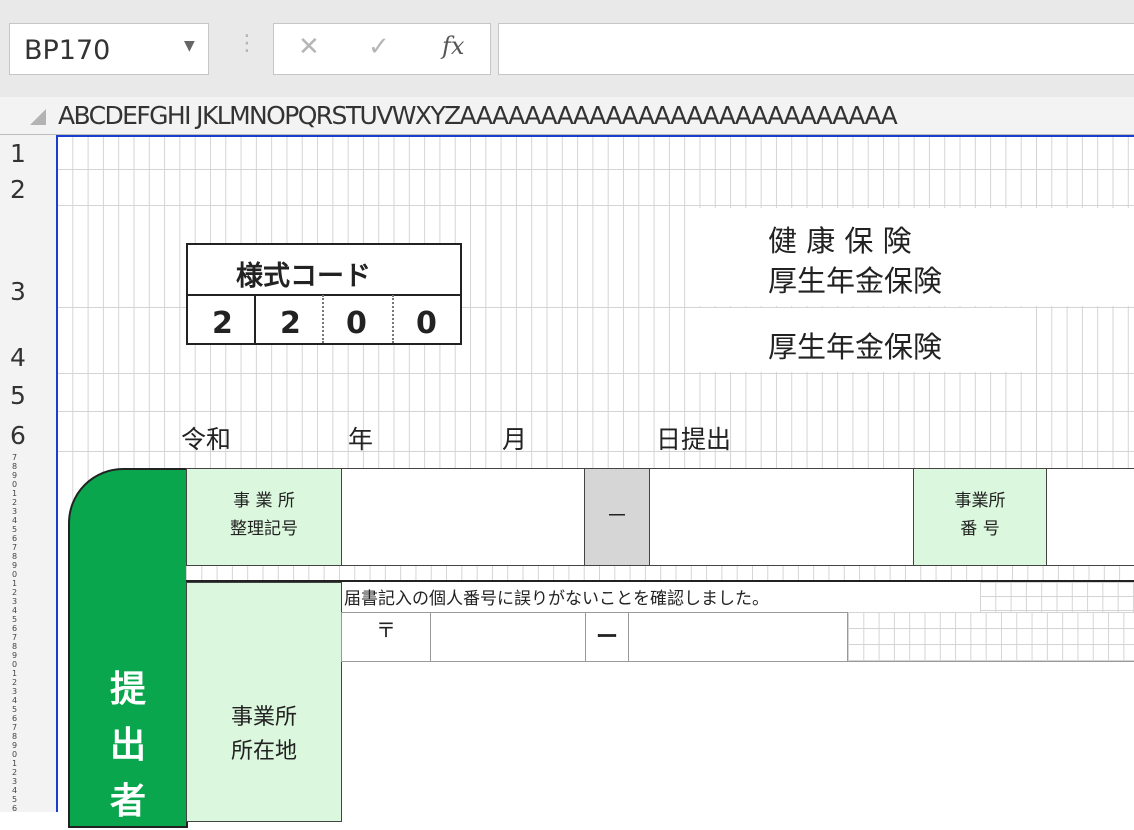  I want to click on formula-bar: BP170 ▼ ⋮ ✕ ✓ fx, so click(567, 48).